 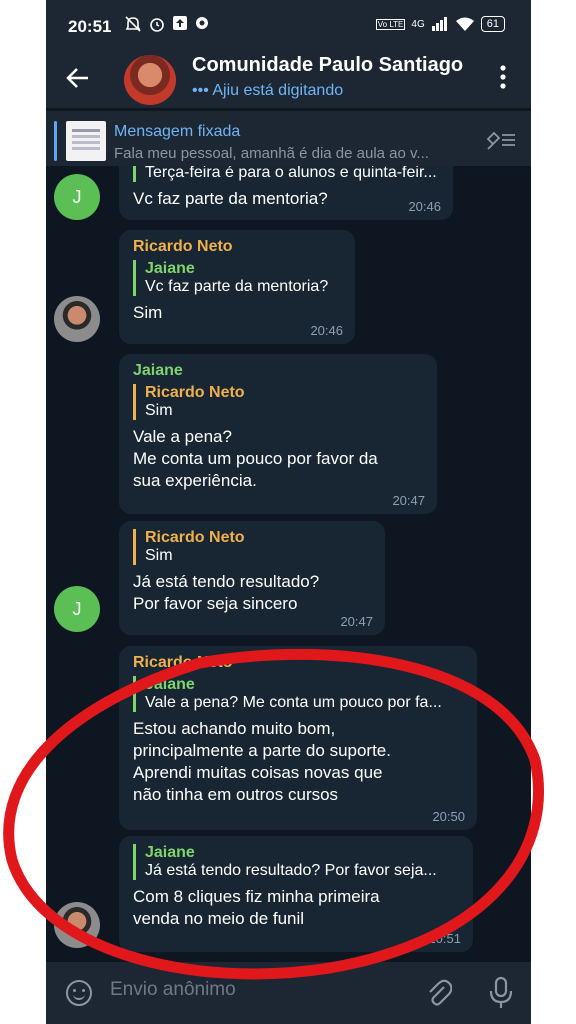 I want to click on quote-text: Vc faz parte da mentoria?, so click(x=237, y=286).